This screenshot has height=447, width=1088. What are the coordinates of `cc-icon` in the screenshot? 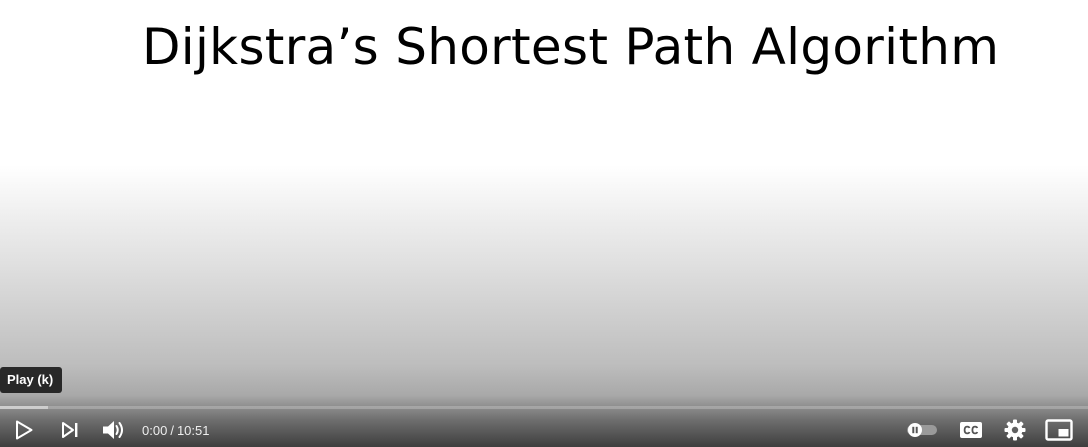 It's located at (971, 429).